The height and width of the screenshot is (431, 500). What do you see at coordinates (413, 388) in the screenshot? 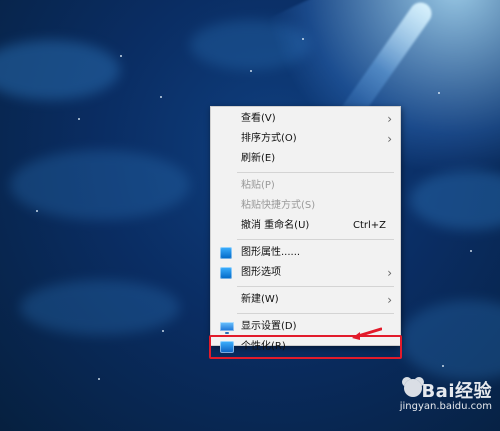
I see `baidu-paw-icon` at bounding box center [413, 388].